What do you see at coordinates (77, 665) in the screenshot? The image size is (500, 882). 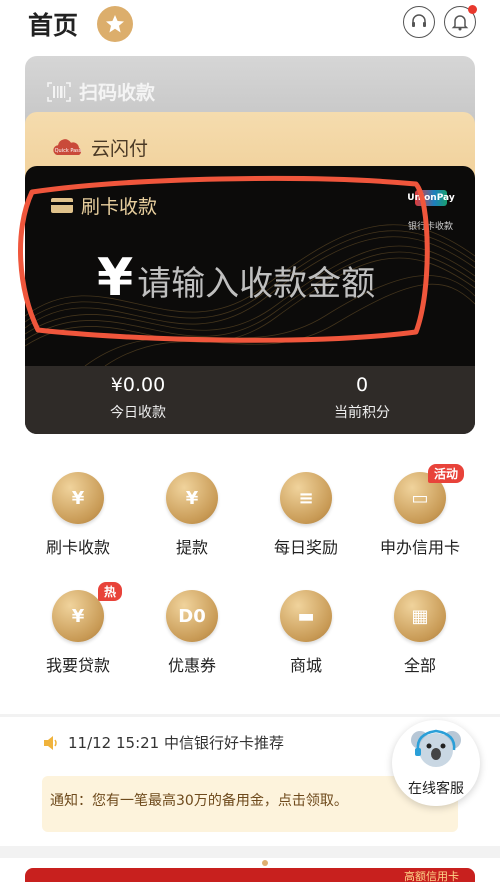 I see `grid-item-label: 我要贷款` at bounding box center [77, 665].